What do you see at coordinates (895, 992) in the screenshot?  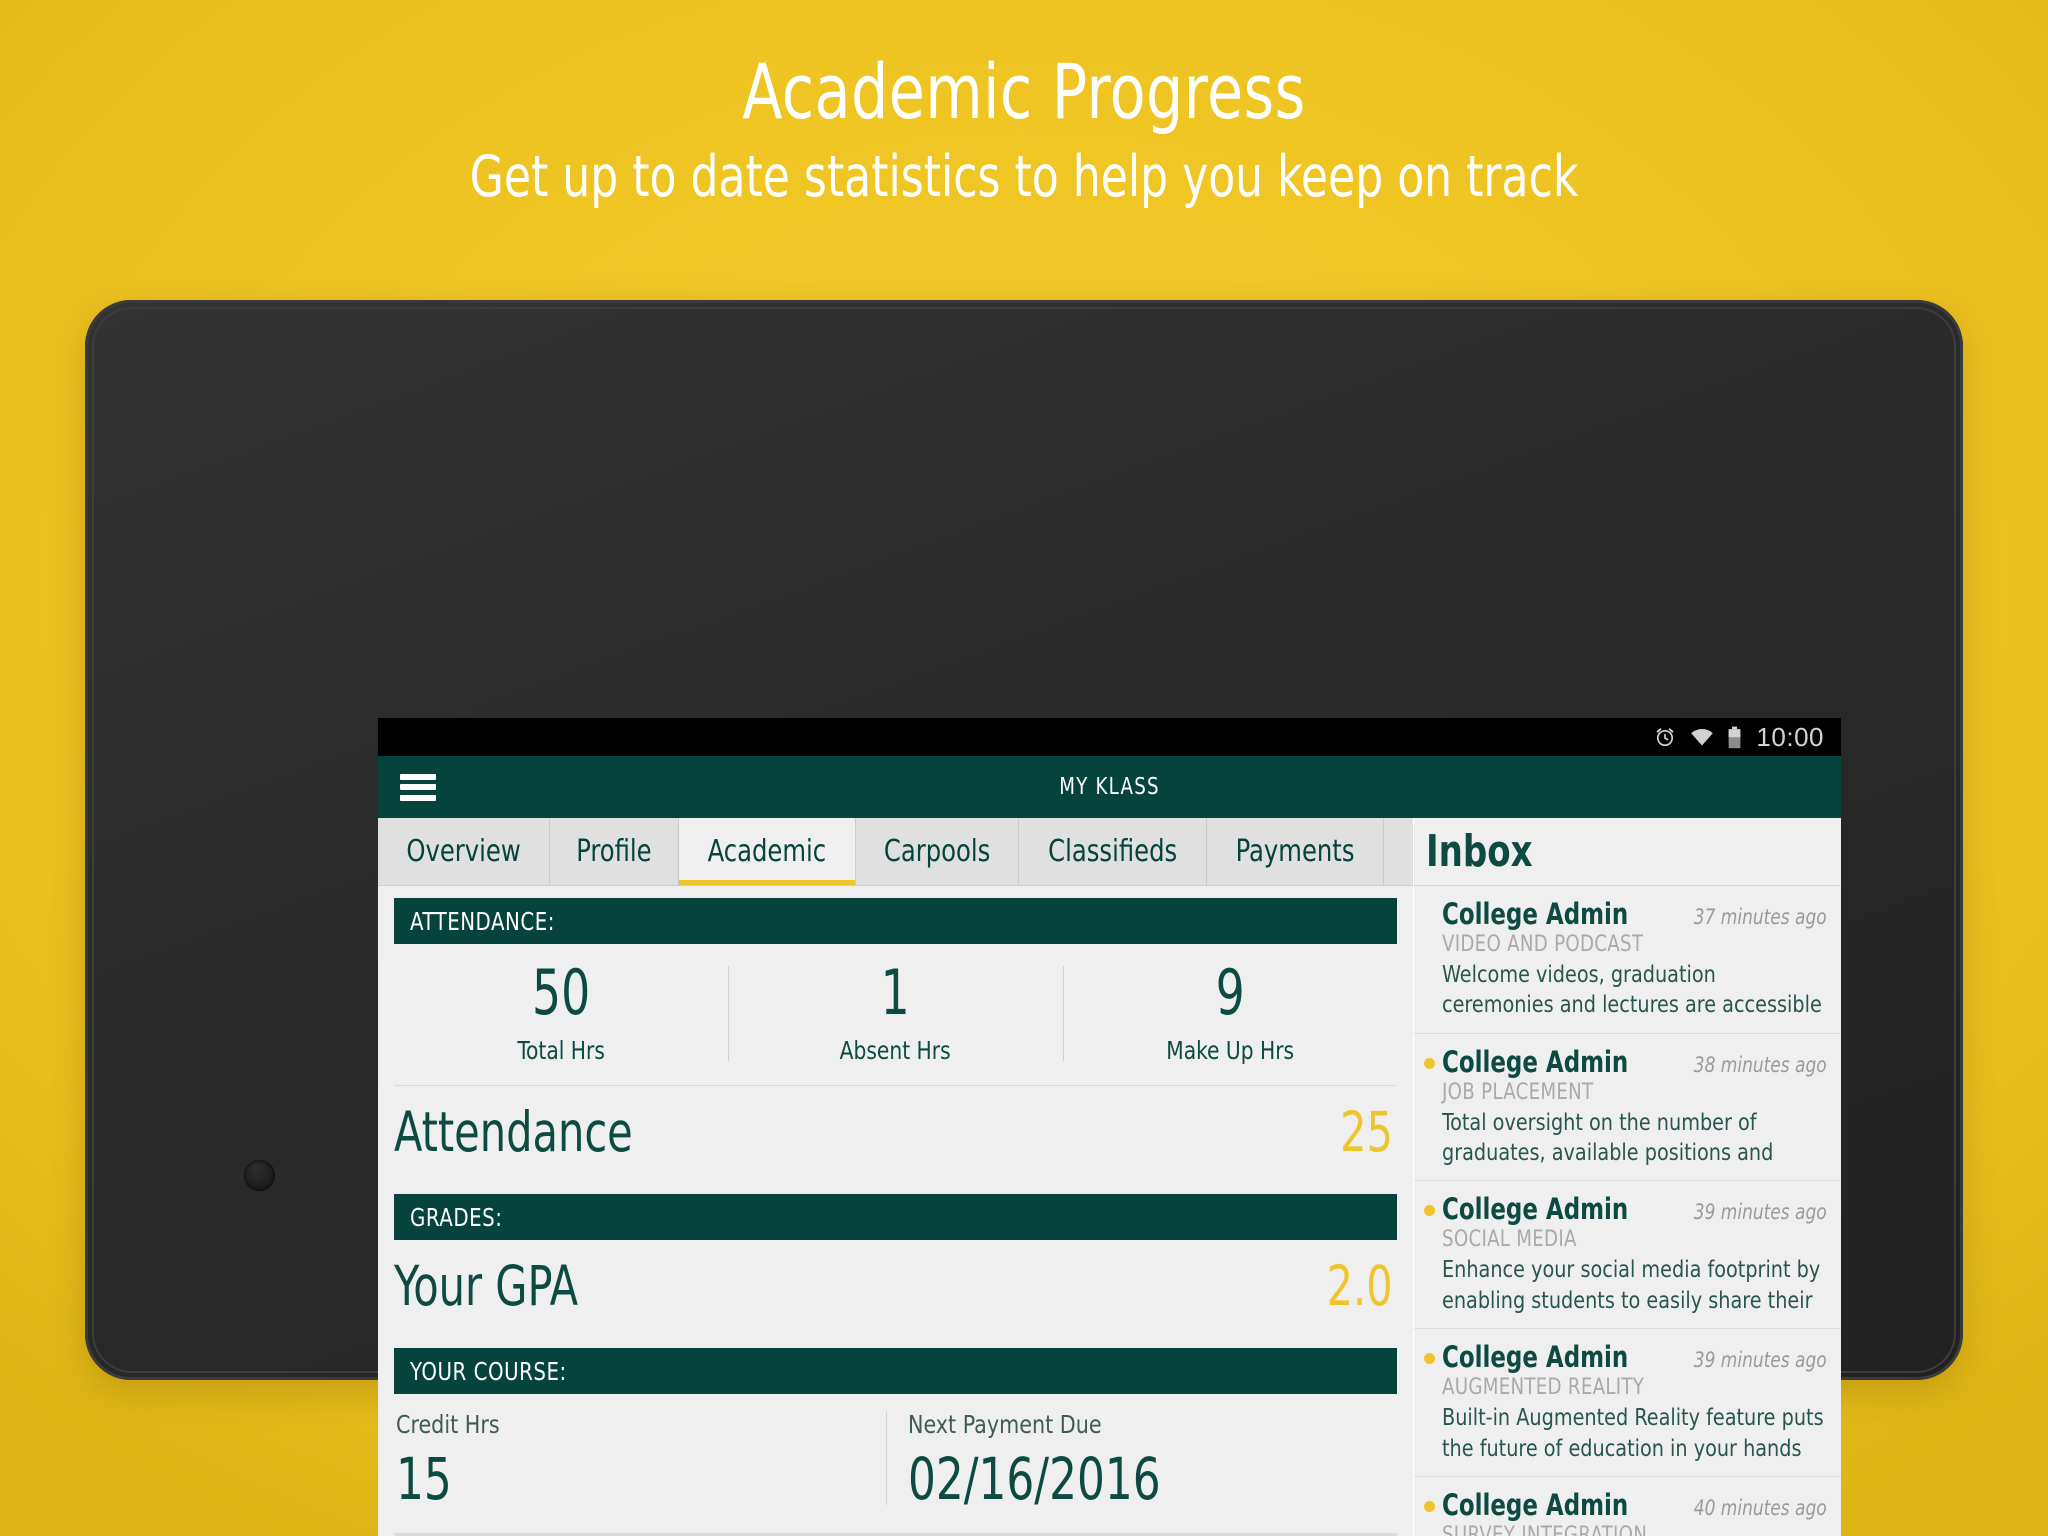 I see `stat-value: 1` at bounding box center [895, 992].